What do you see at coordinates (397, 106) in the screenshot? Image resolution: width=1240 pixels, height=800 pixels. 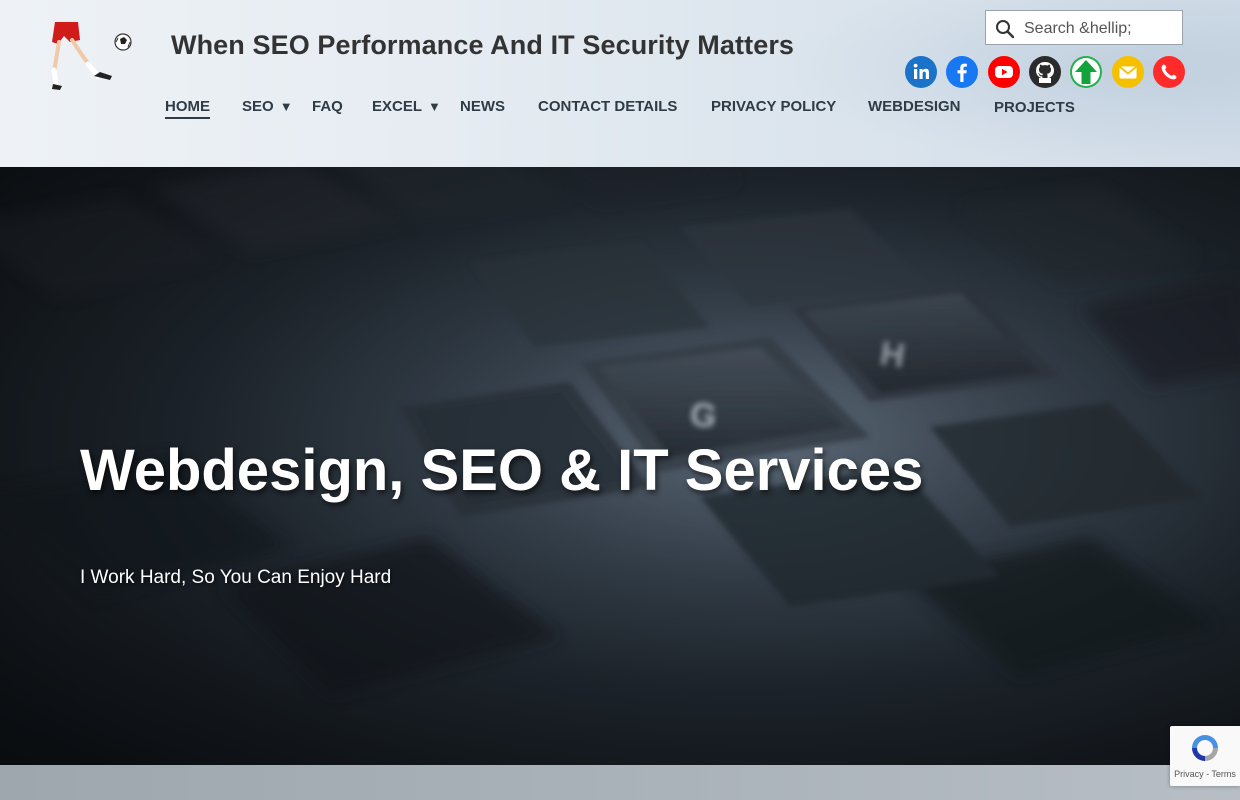 I see `nav-item-label: EXCEL` at bounding box center [397, 106].